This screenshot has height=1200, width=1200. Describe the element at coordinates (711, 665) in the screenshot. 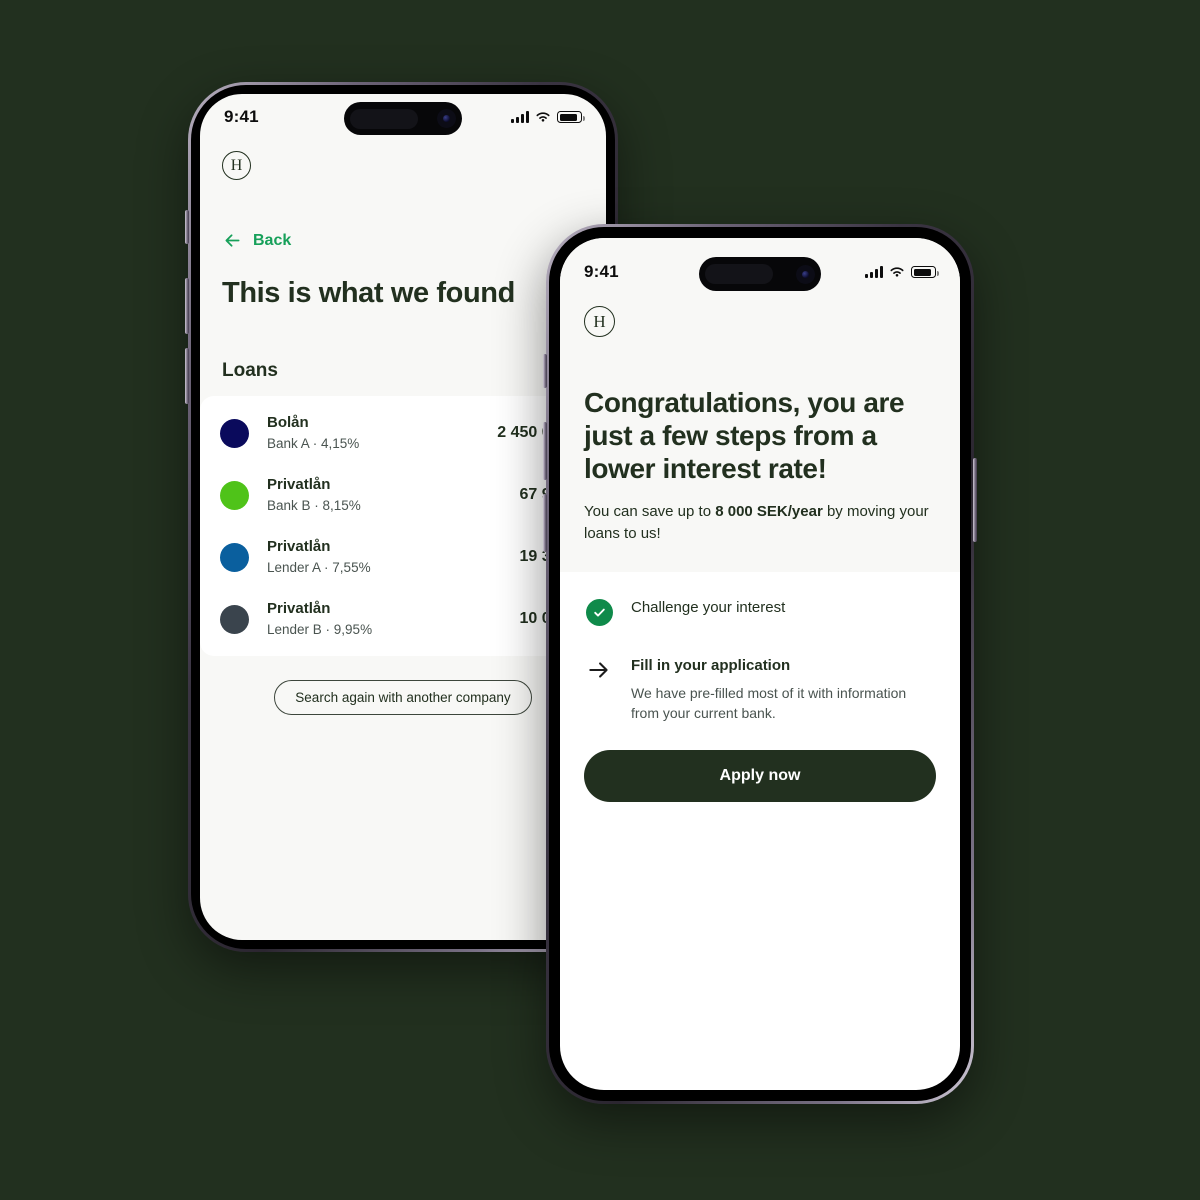

I see `step-title: Fill in your application` at that location.